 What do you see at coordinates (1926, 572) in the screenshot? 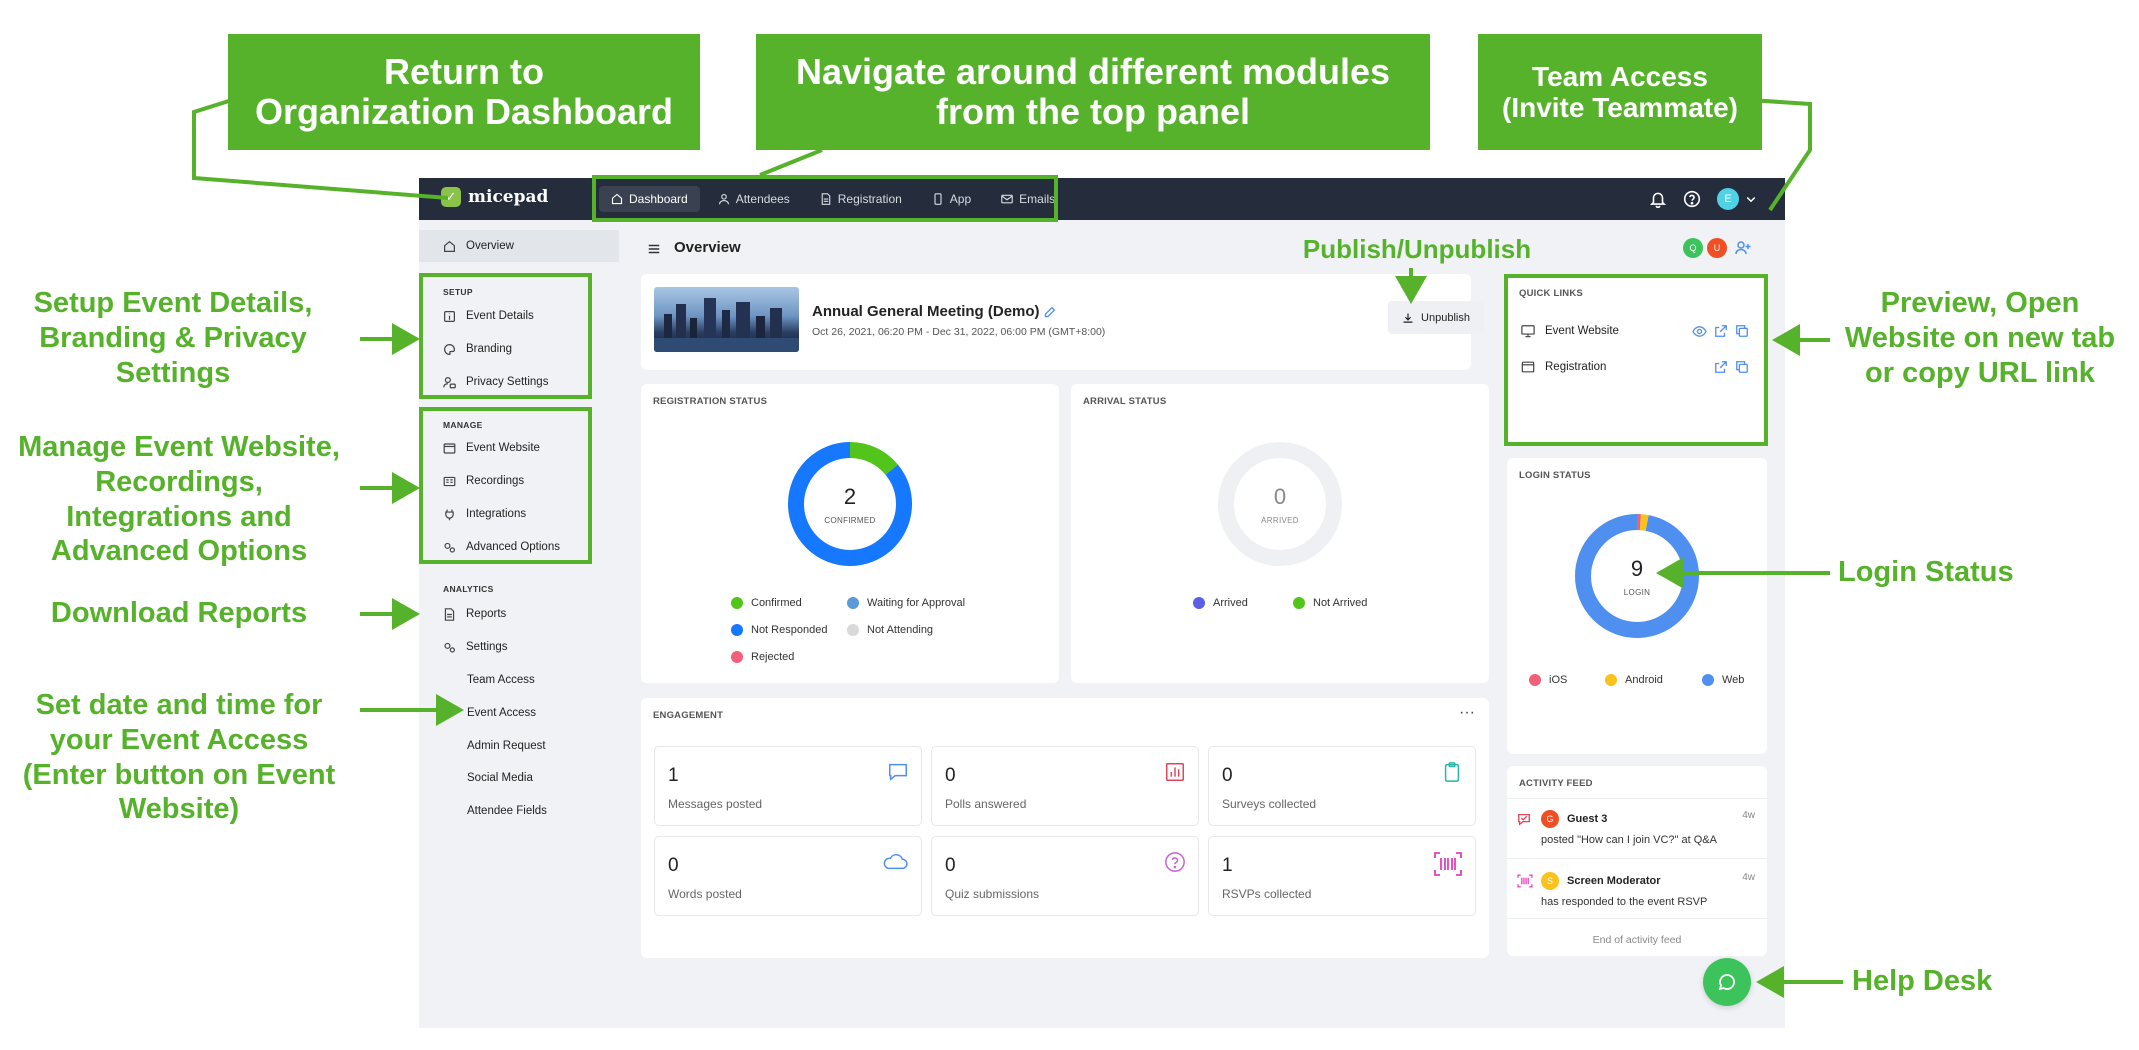
I see `note-login-status: Login Status` at bounding box center [1926, 572].